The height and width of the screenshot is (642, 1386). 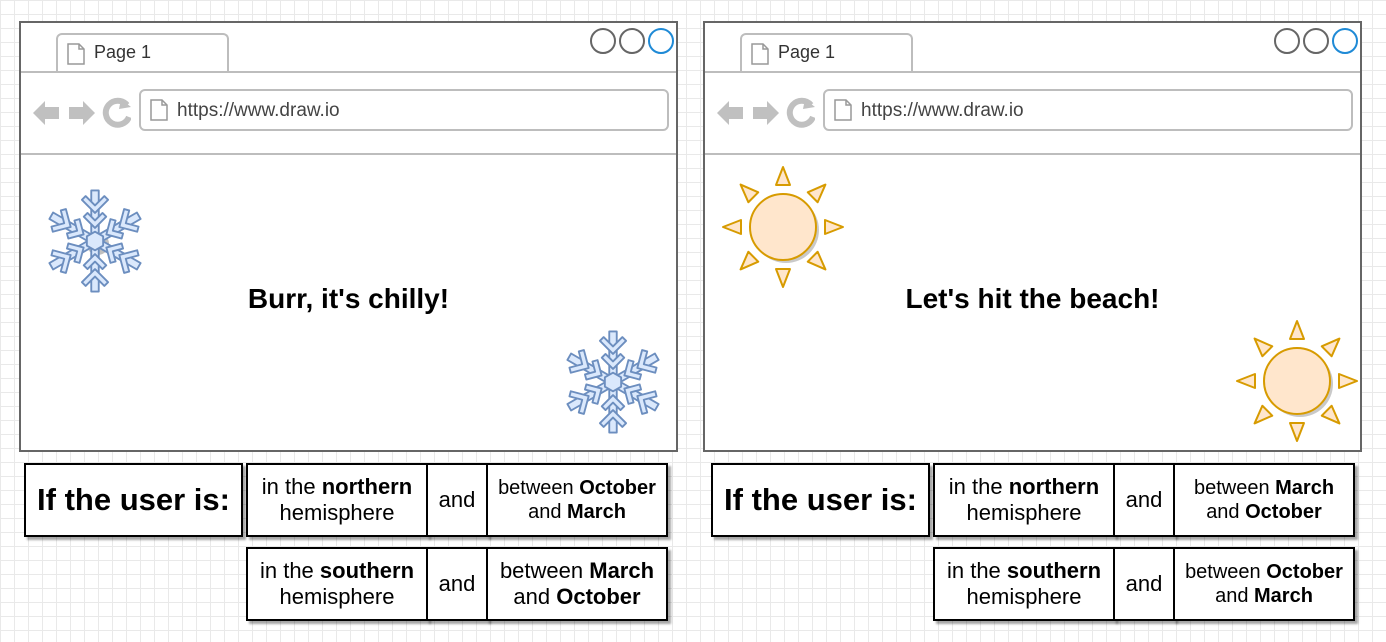 I want to click on page-message: Let's hit the beach!, so click(x=1032, y=298).